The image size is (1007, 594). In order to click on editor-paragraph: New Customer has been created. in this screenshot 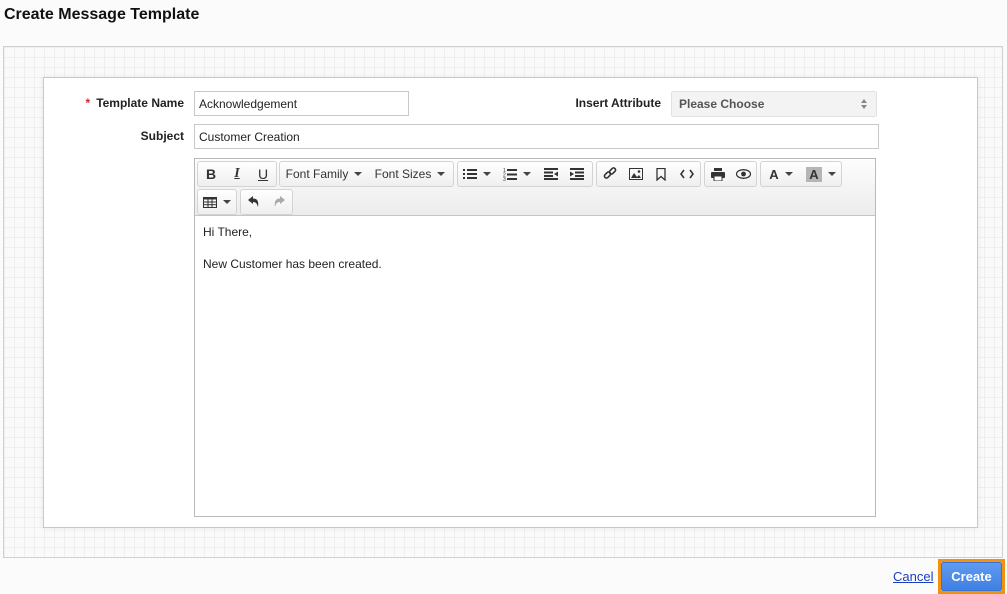, I will do `click(292, 264)`.